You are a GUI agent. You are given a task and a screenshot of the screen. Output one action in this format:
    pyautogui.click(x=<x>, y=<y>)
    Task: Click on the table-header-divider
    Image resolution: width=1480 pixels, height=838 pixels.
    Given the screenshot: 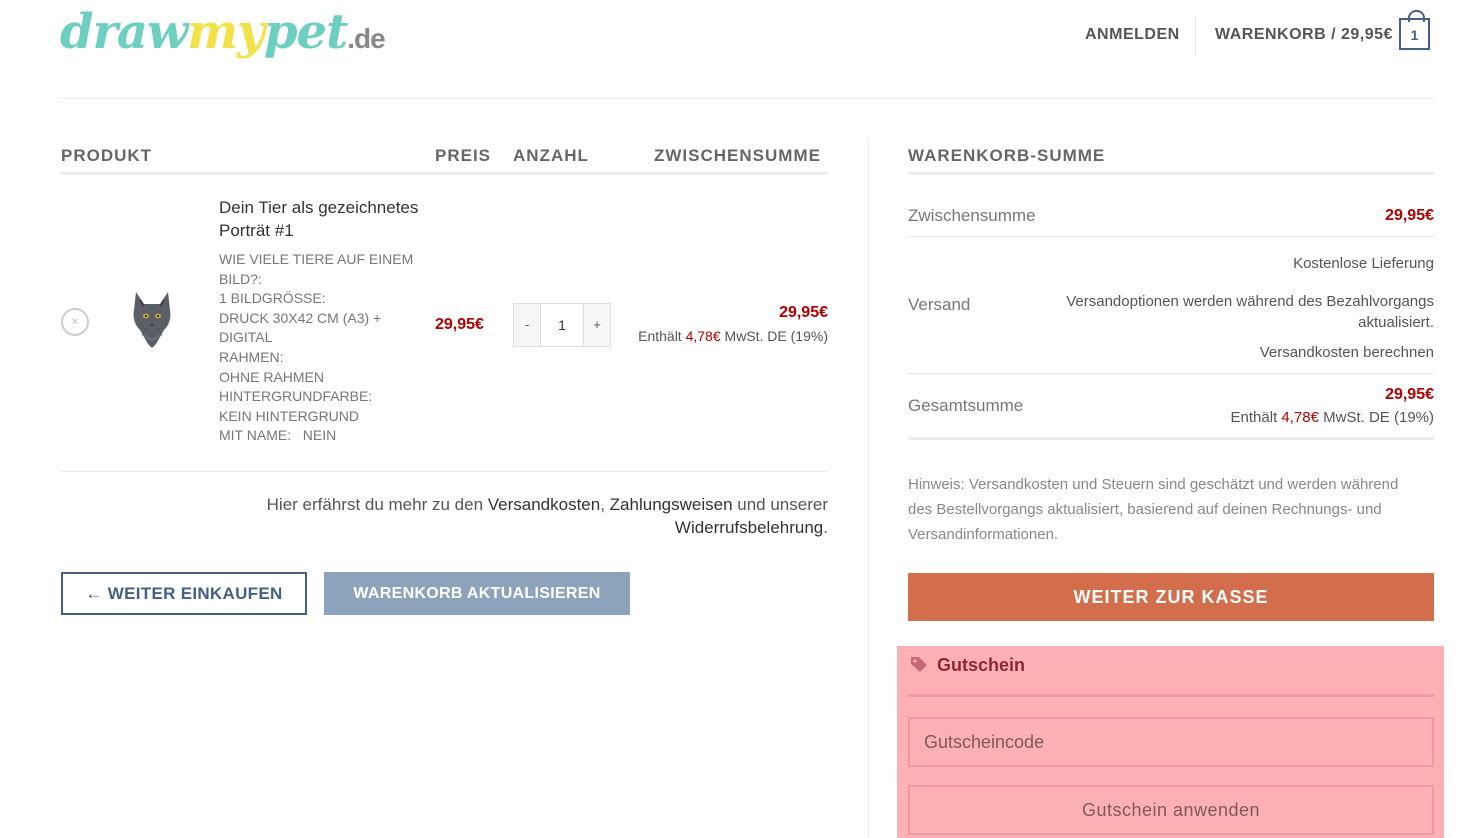 What is the action you would take?
    pyautogui.click(x=444, y=173)
    